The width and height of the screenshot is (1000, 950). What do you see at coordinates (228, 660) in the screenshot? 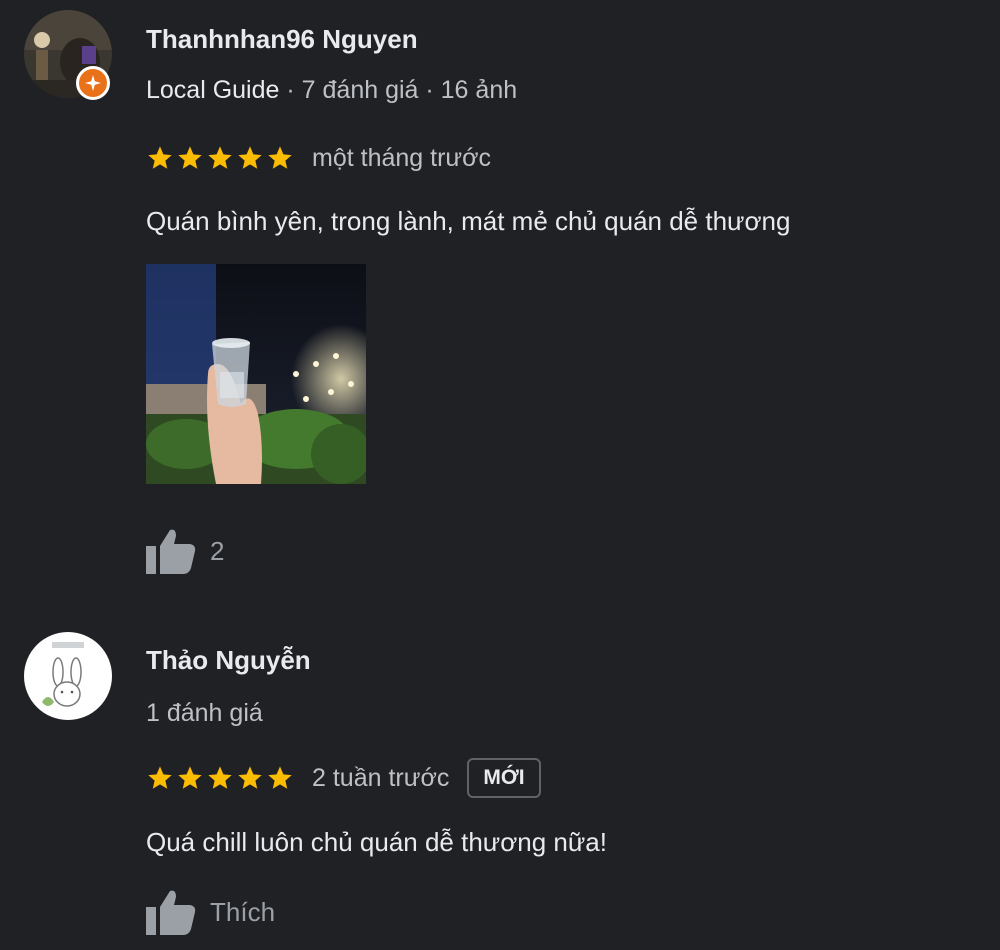
I see `reviewer-name: Thảo Nguyễn` at bounding box center [228, 660].